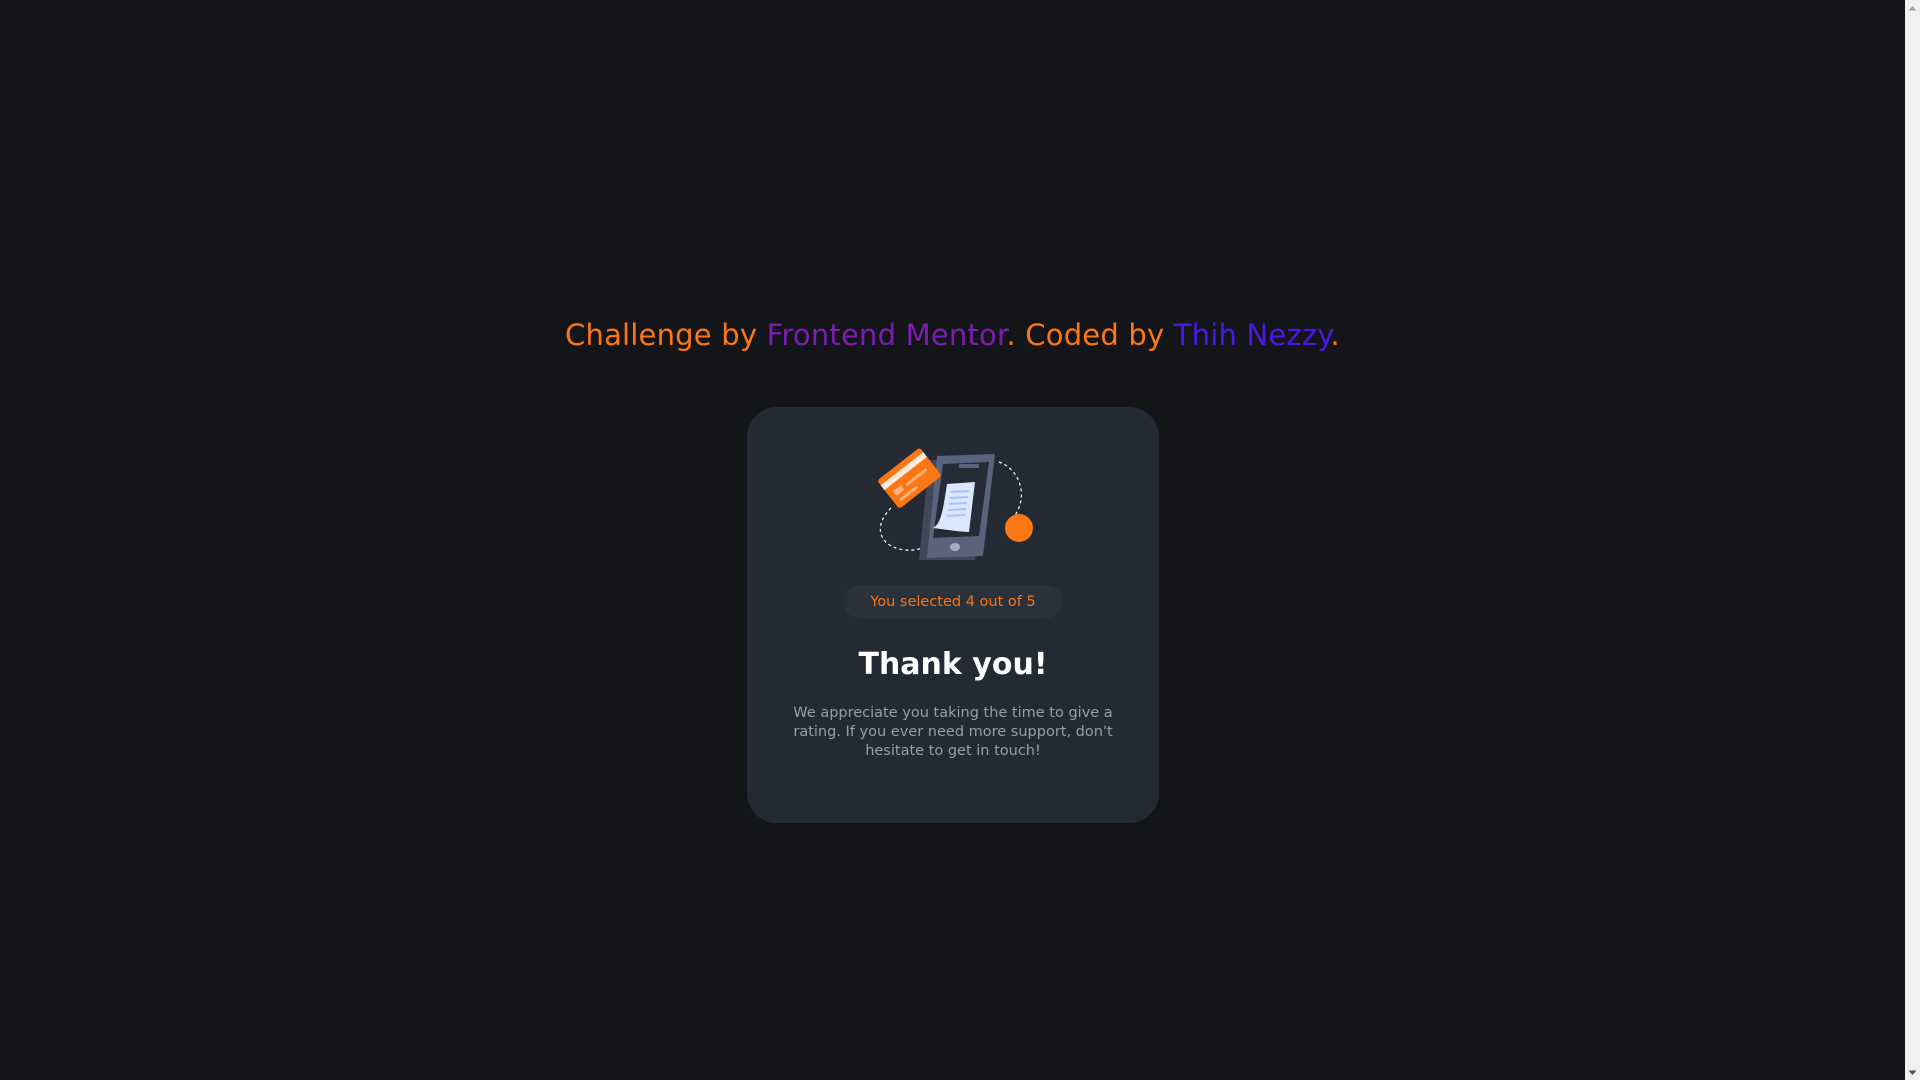  I want to click on author-link: Thih Nezzy, so click(1252, 335).